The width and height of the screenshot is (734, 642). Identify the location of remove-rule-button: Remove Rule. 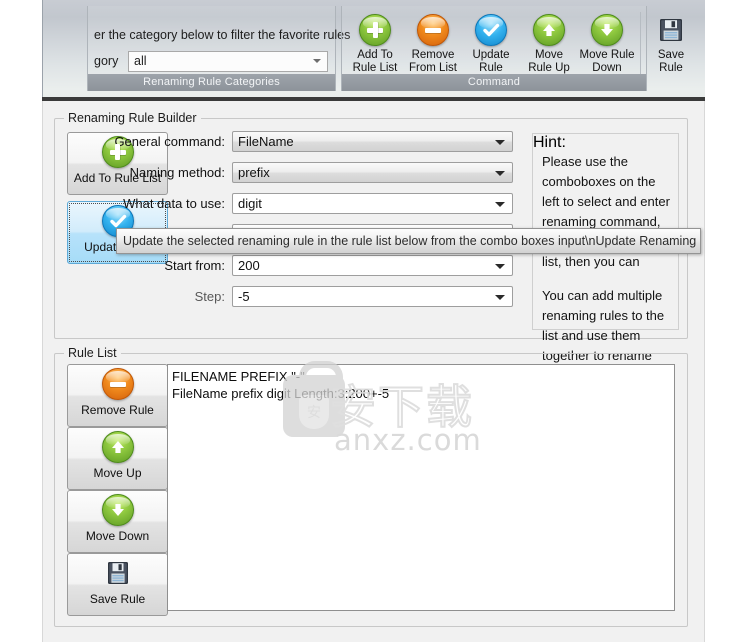
(117, 395).